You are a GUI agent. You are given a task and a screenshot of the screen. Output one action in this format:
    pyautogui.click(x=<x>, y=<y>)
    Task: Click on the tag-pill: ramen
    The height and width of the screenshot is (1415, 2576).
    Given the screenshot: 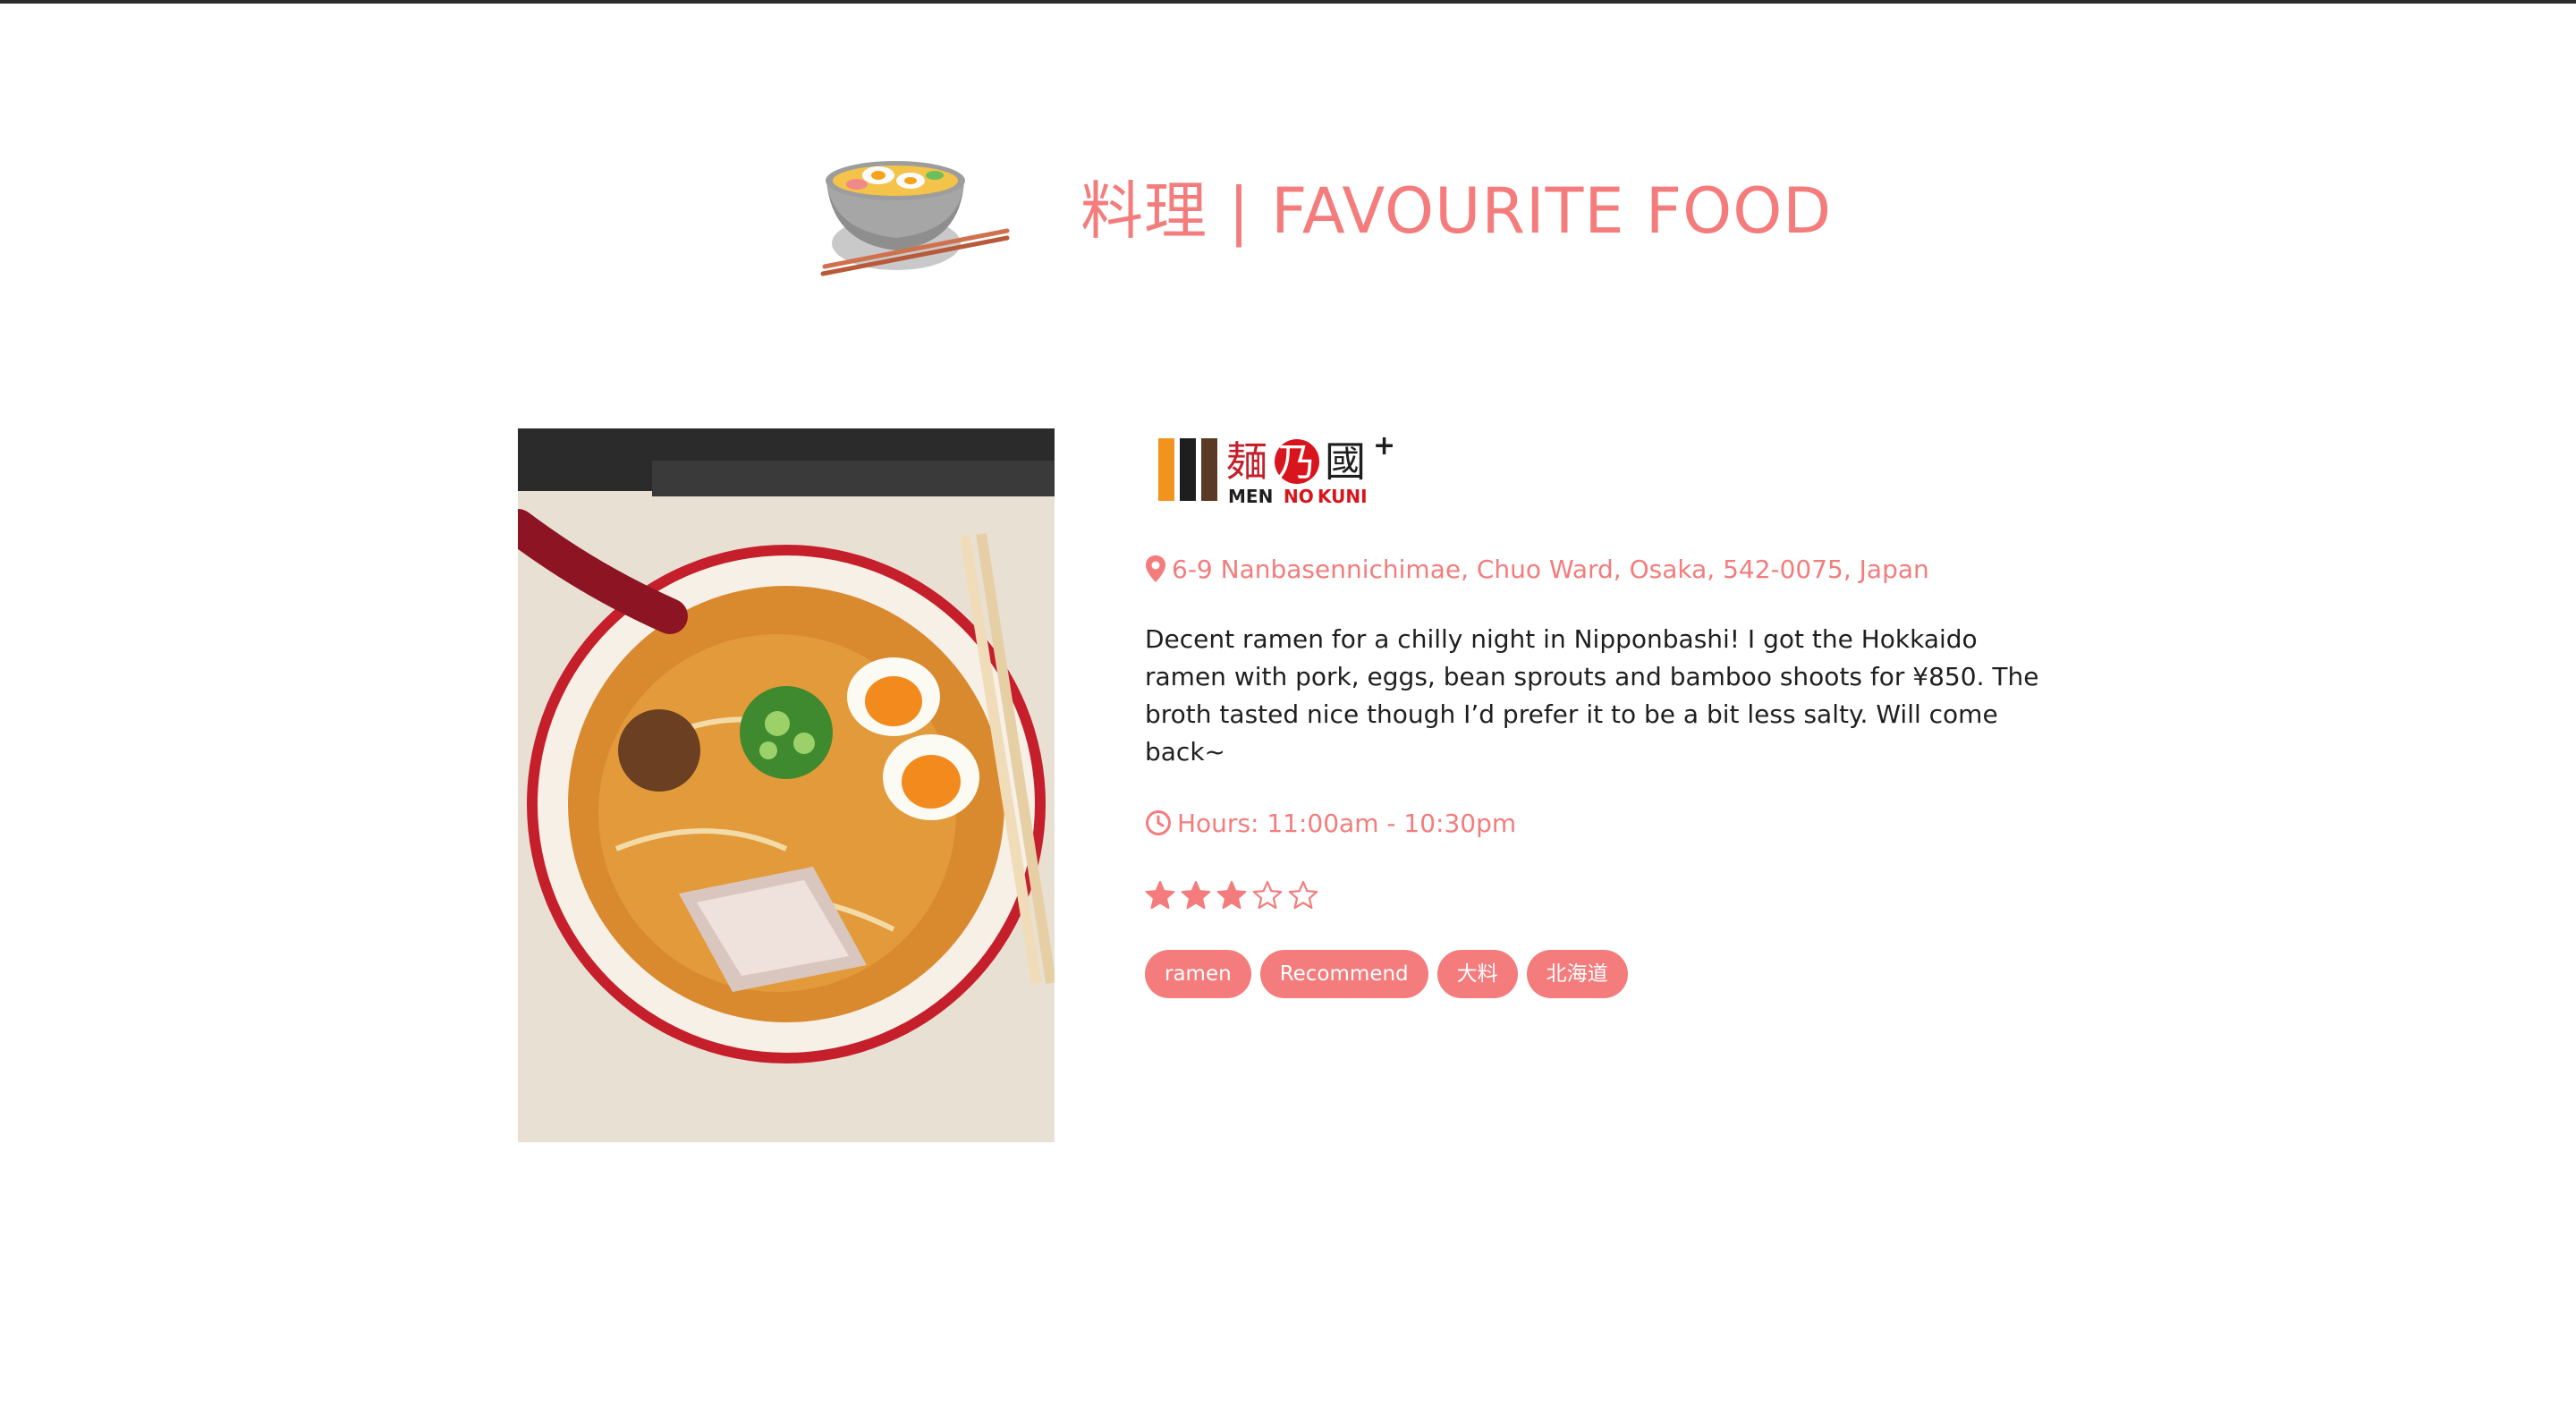 What is the action you would take?
    pyautogui.click(x=1198, y=974)
    